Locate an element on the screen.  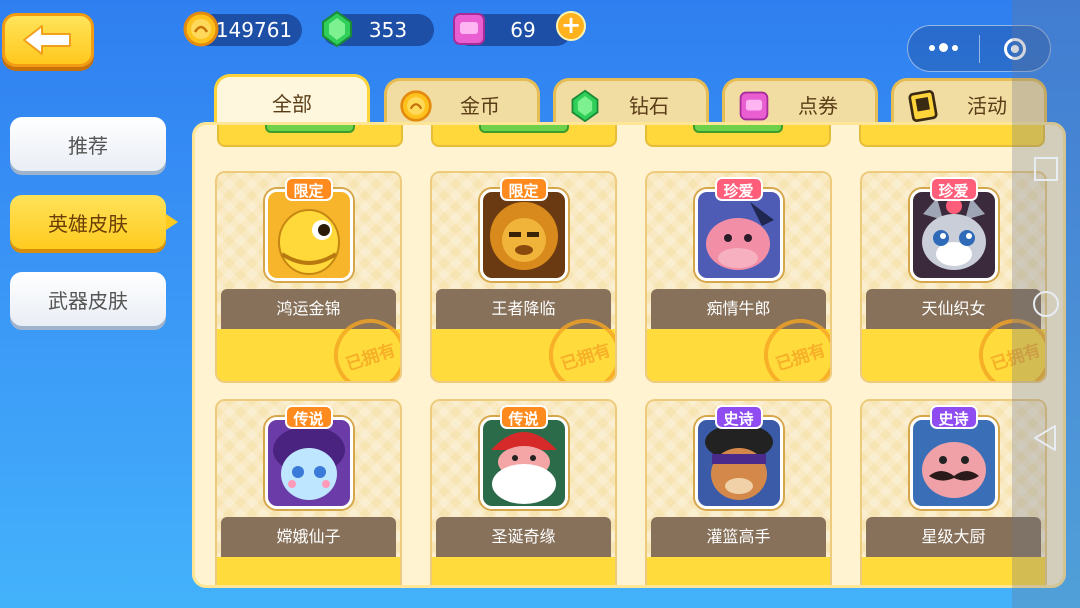
skin-card: 传说 圣诞奇缘 is located at coordinates (523, 492).